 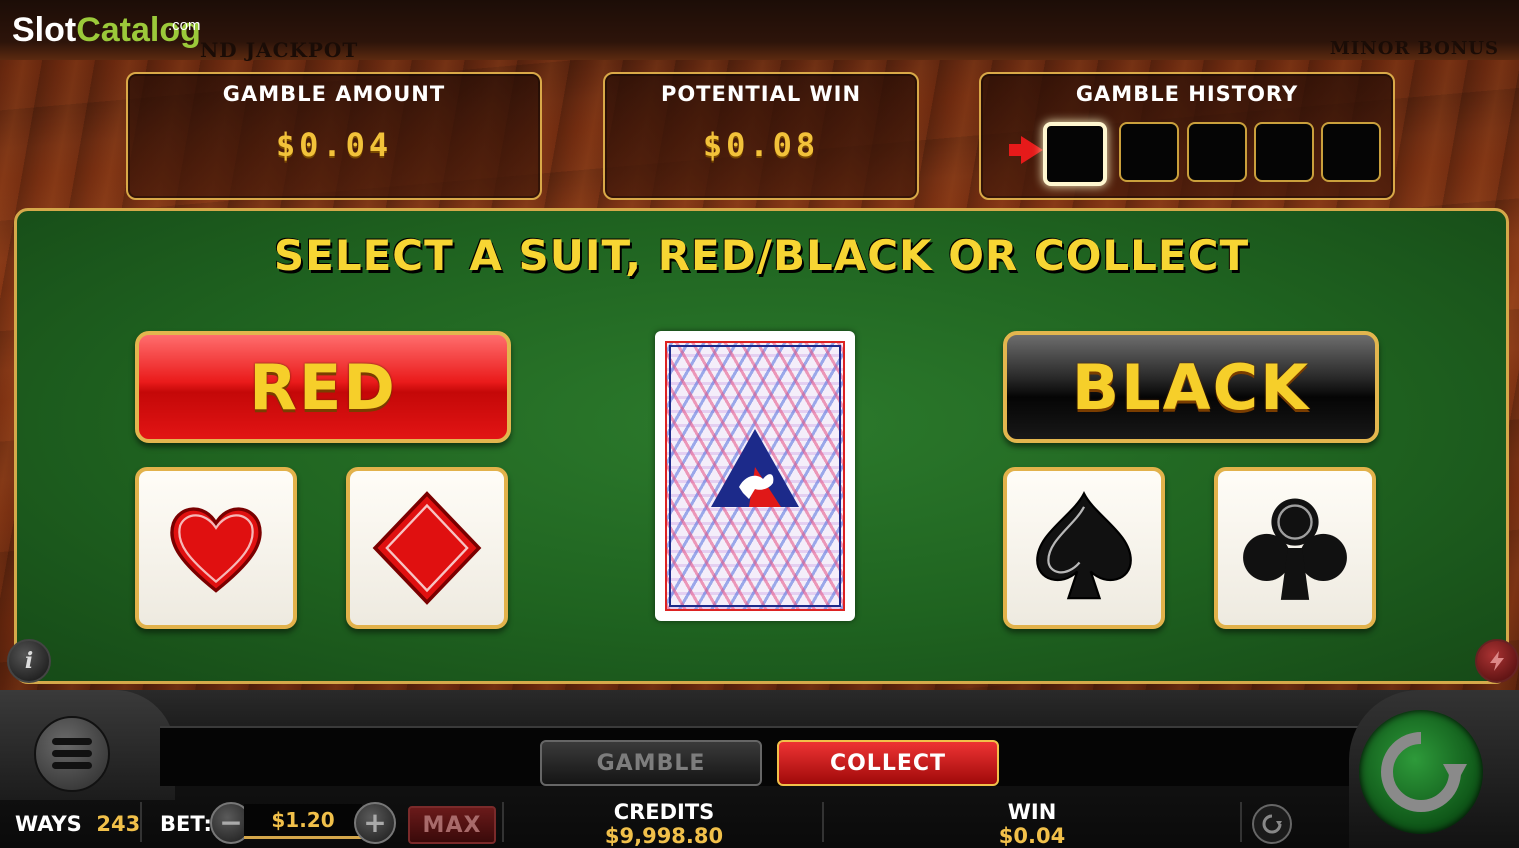 I want to click on history-pointer-arrow-icon, so click(x=1026, y=150).